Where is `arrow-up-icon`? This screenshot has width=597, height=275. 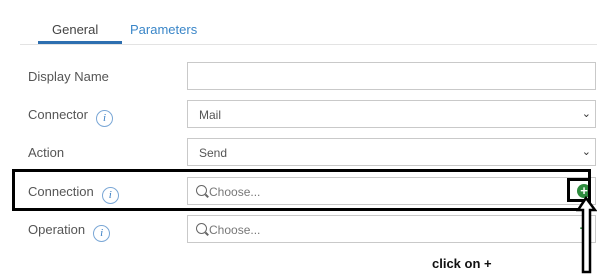 arrow-up-icon is located at coordinates (586, 235).